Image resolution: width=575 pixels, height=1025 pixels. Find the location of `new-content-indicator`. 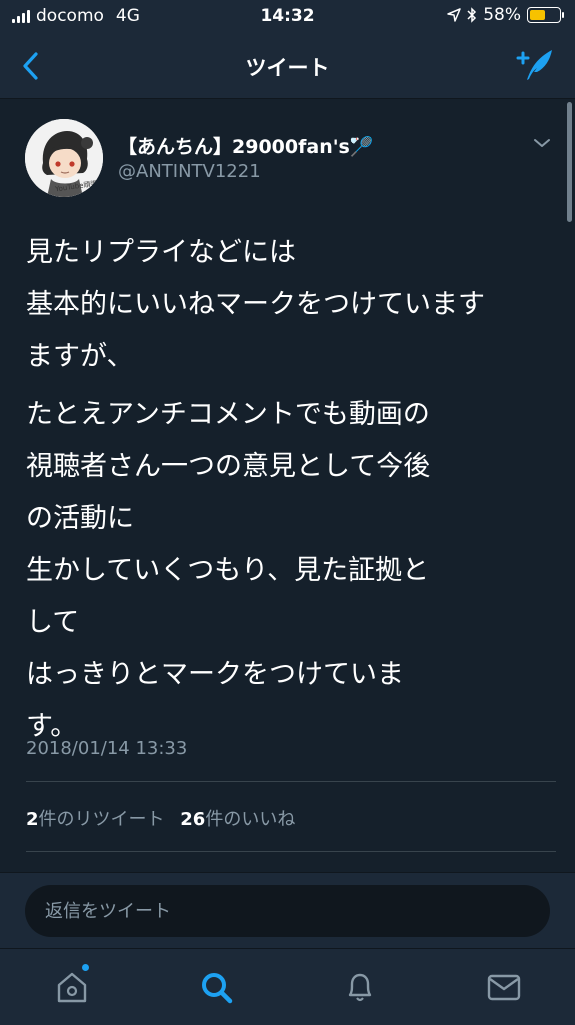

new-content-indicator is located at coordinates (85, 967).